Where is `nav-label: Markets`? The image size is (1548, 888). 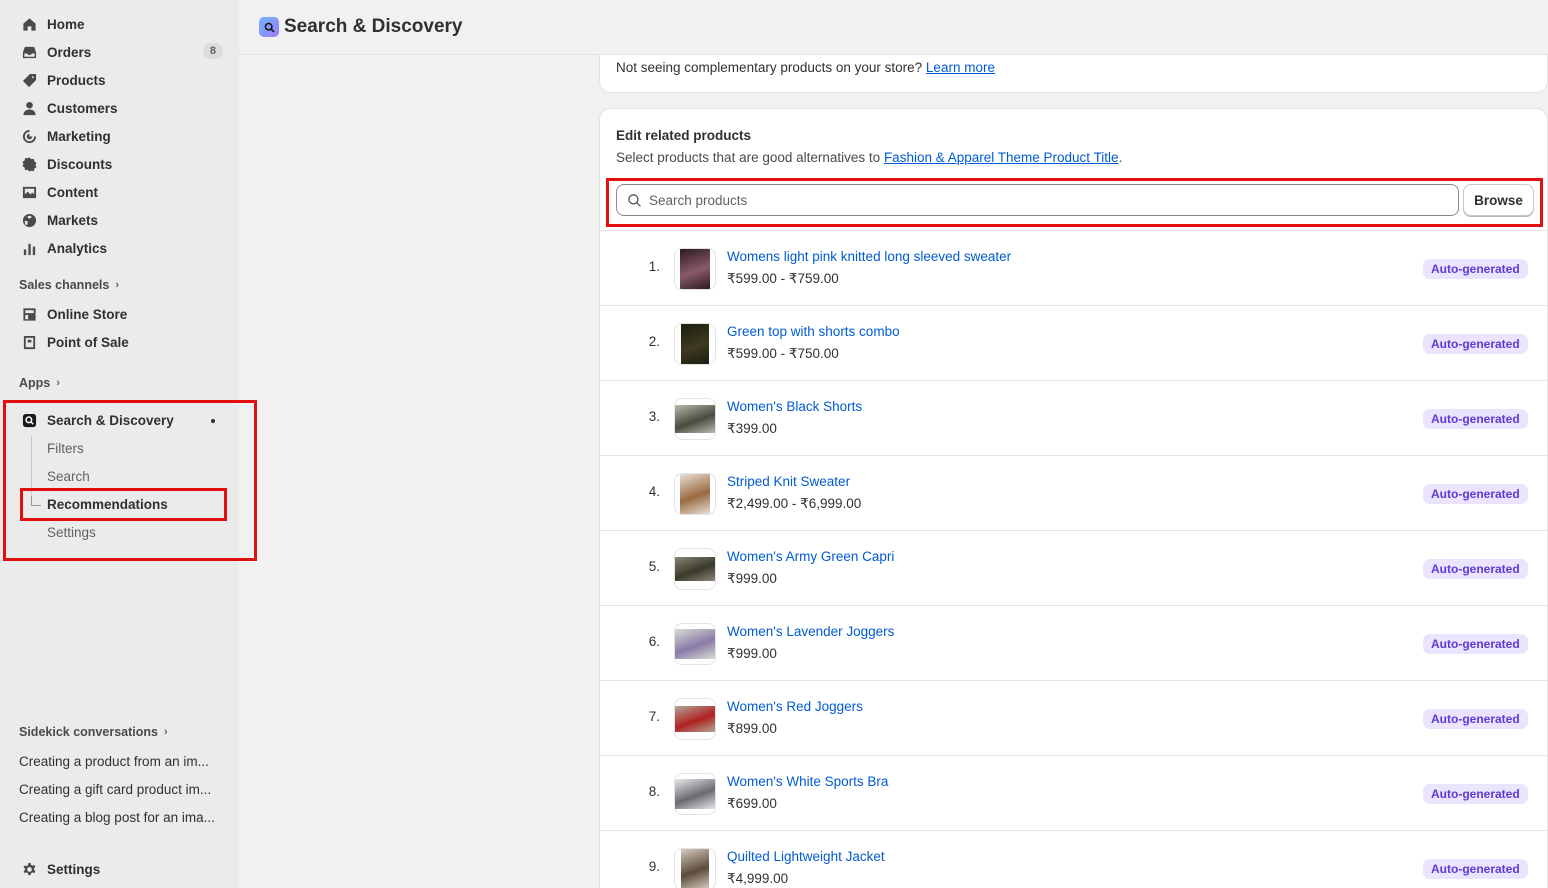
nav-label: Markets is located at coordinates (73, 220).